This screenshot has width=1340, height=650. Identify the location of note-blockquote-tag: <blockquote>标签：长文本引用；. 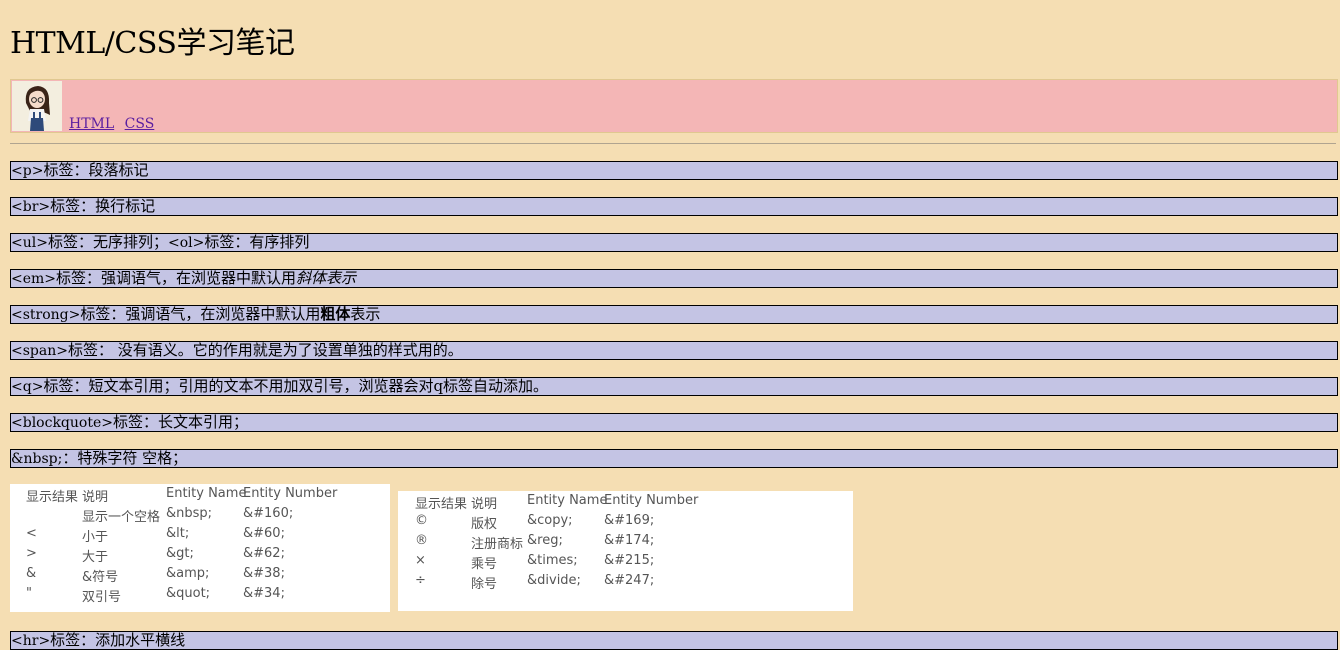
(674, 422).